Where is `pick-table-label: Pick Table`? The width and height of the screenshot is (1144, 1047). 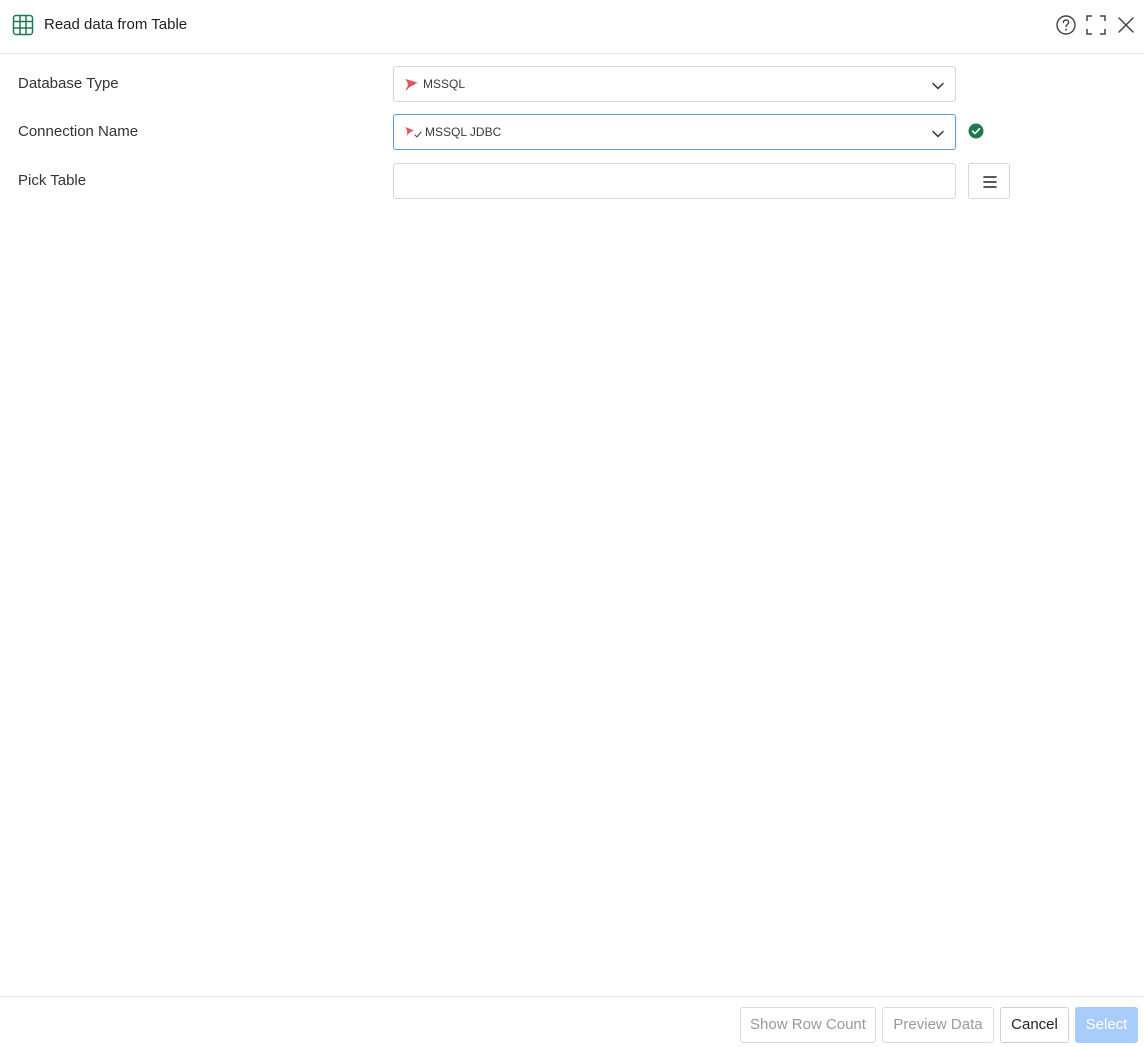
pick-table-label: Pick Table is located at coordinates (52, 180).